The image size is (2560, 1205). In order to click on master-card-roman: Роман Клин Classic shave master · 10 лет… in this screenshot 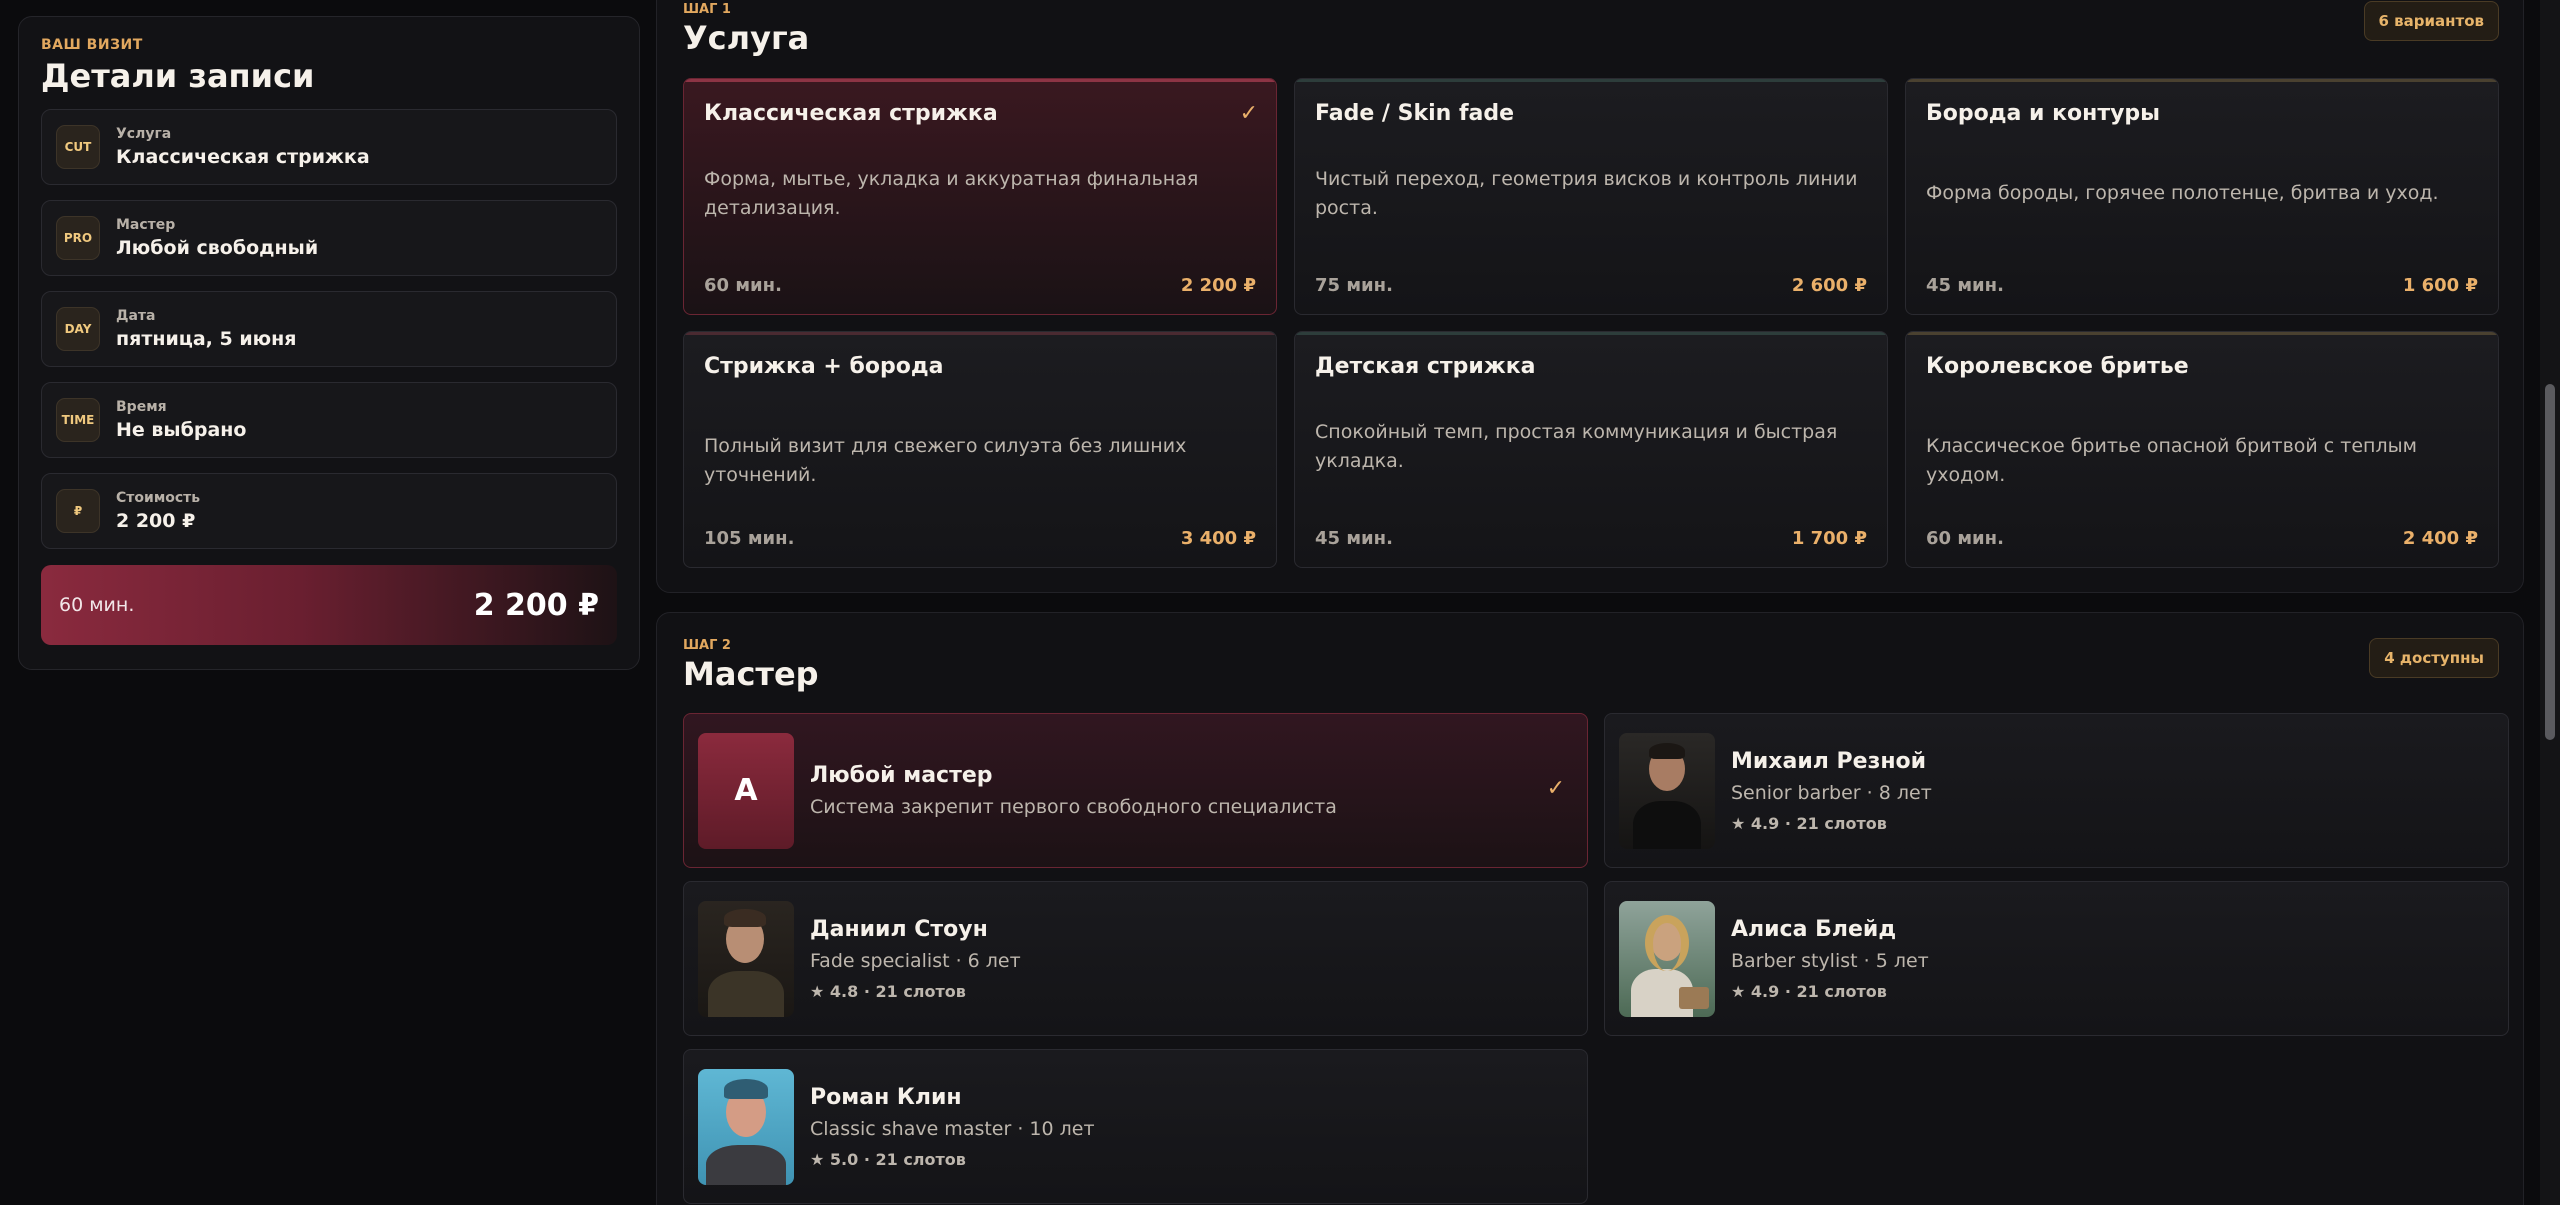, I will do `click(1135, 1126)`.